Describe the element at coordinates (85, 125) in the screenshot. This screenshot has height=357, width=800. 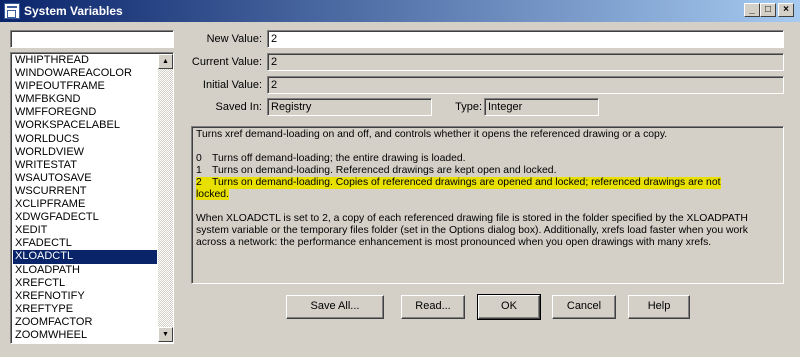
I see `list-item: WORKSPACELABEL` at that location.